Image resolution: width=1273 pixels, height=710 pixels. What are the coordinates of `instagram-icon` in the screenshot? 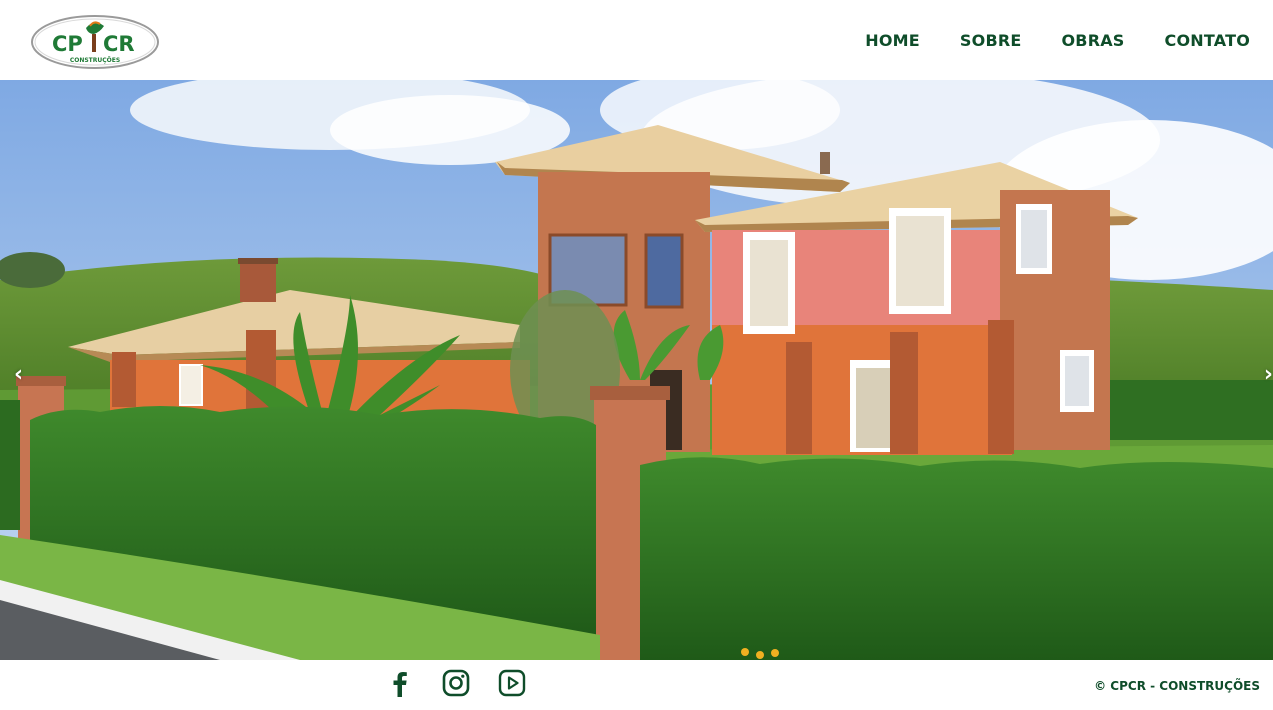 It's located at (456, 683).